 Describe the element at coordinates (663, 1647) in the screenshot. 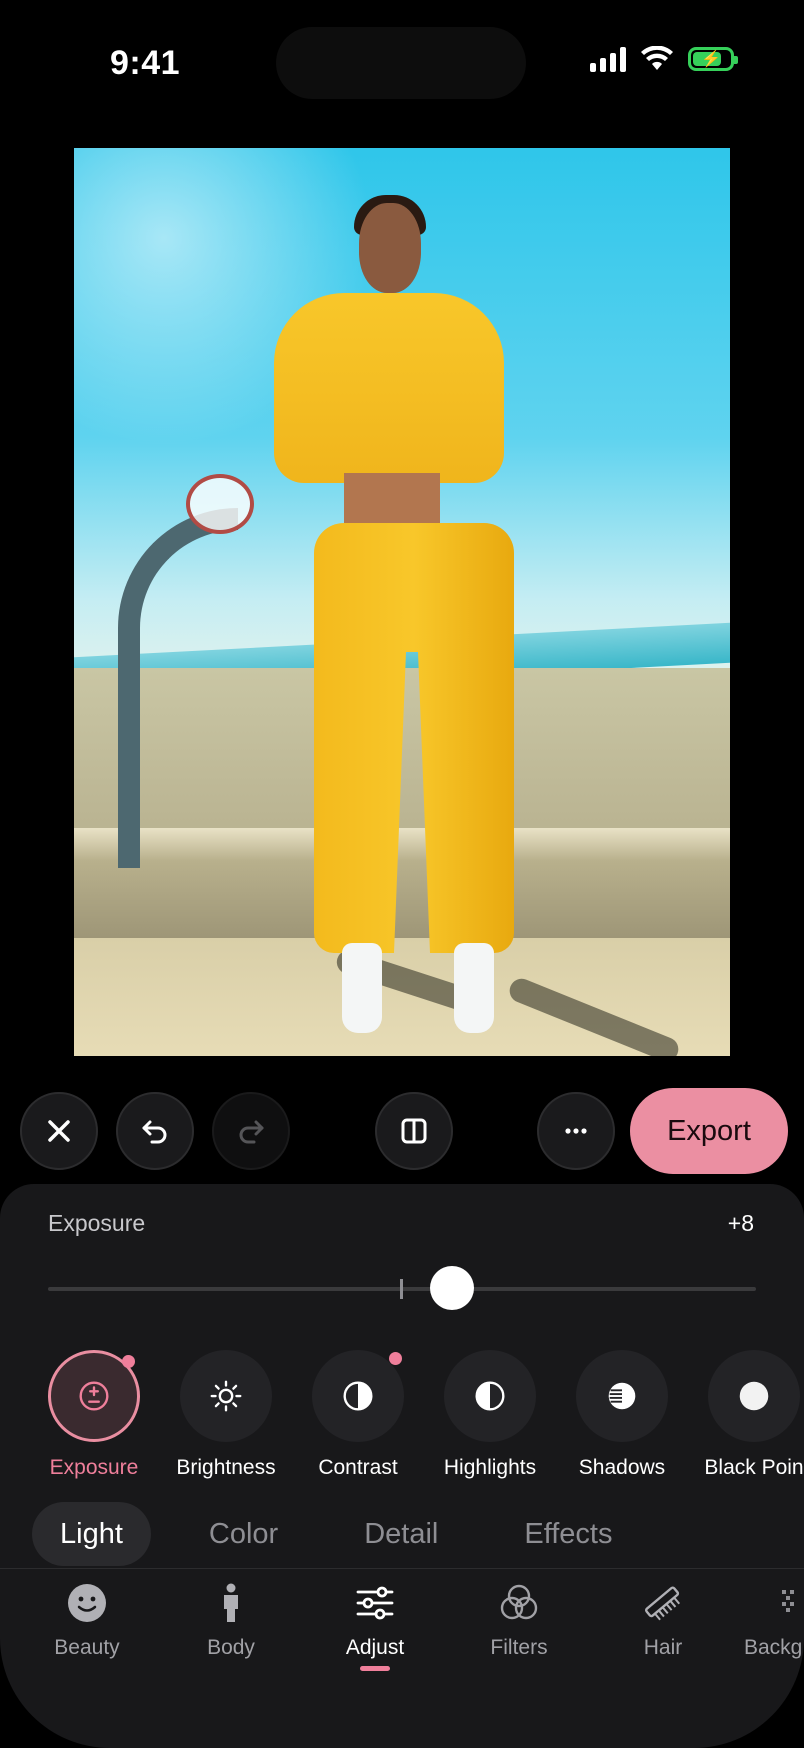

I see `nav-label: Hair` at that location.